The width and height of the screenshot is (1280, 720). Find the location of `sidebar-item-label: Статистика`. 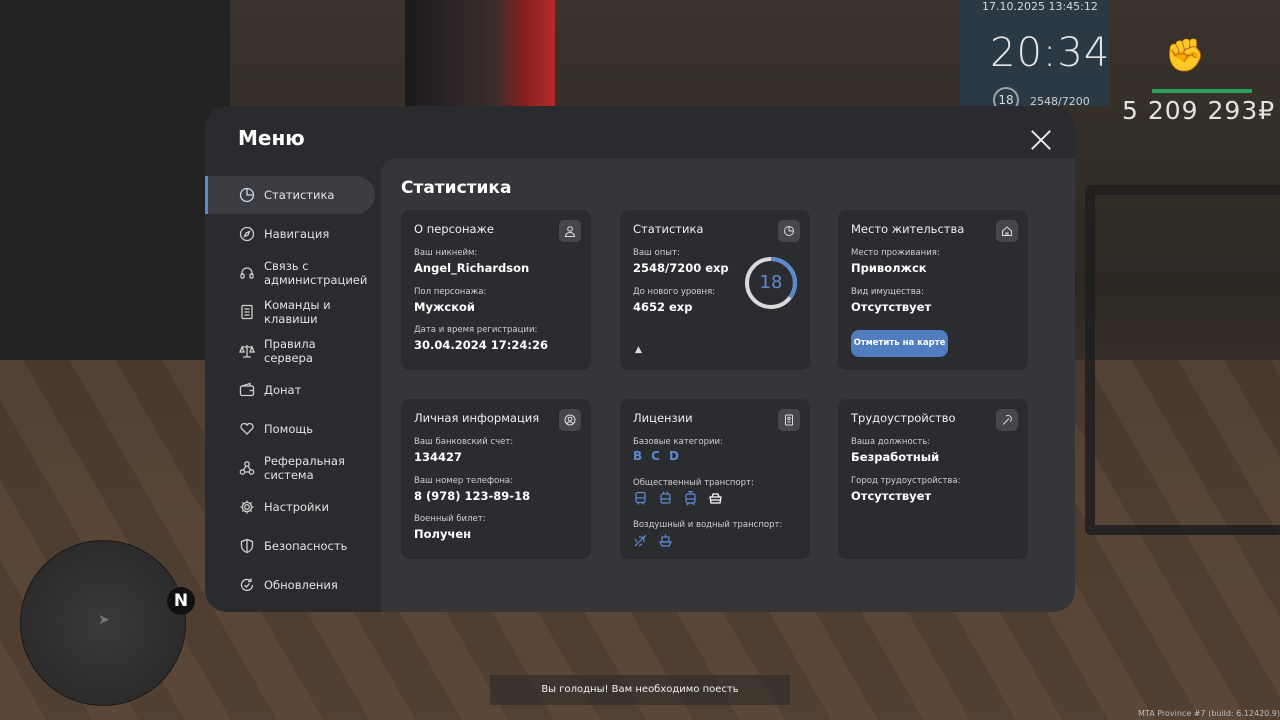

sidebar-item-label: Статистика is located at coordinates (299, 195).